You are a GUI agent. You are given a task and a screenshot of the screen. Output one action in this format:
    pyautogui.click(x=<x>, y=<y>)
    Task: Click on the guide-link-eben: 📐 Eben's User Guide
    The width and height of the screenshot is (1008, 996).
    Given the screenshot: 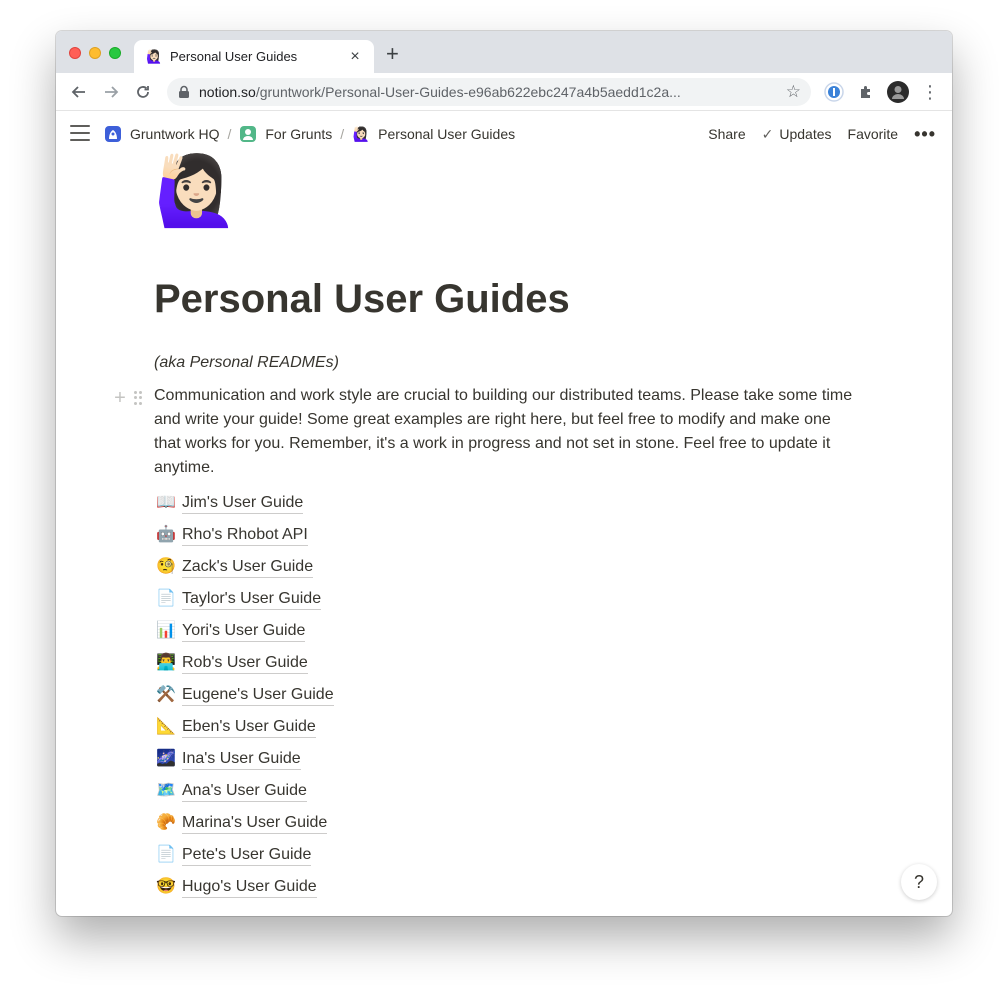 What is the action you would take?
    pyautogui.click(x=245, y=727)
    